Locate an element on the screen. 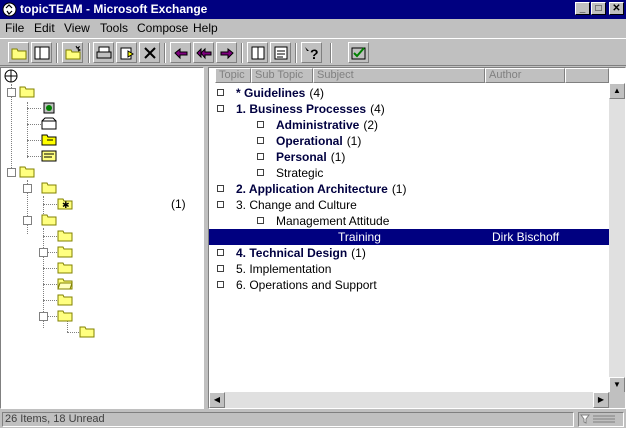 The width and height of the screenshot is (626, 428). topic-row: Administrative (2) is located at coordinates (409, 125).